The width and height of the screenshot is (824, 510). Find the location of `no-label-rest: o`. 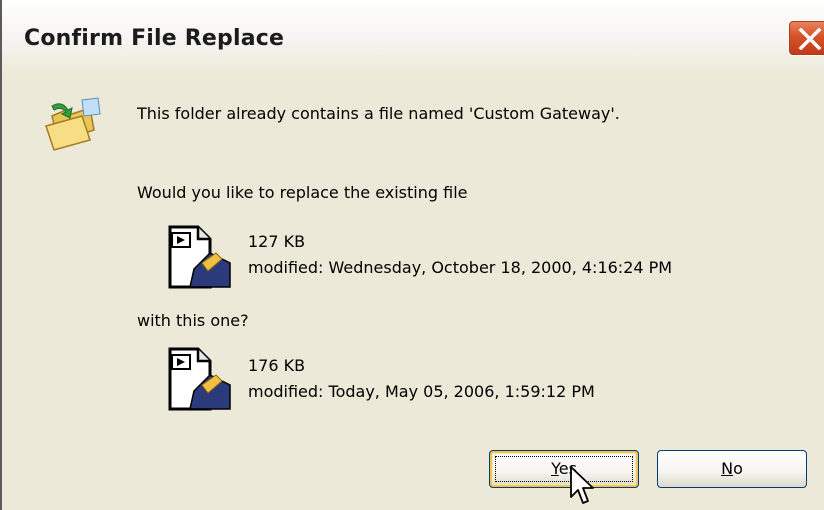

no-label-rest: o is located at coordinates (738, 468).